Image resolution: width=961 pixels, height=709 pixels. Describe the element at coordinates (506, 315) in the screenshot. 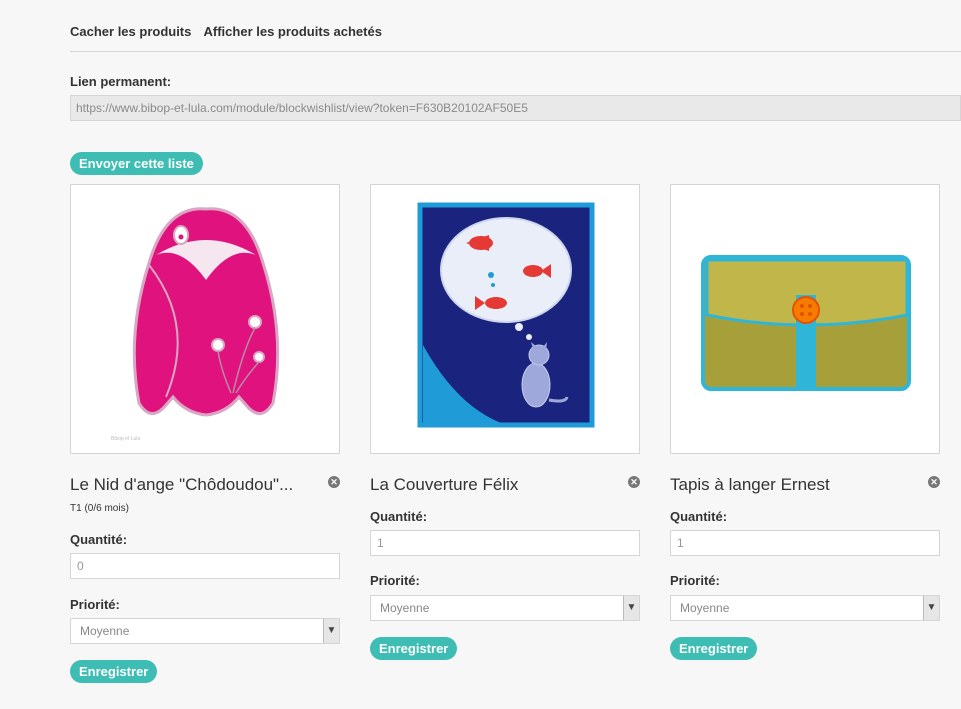

I see `product-image-couverture-felix` at that location.